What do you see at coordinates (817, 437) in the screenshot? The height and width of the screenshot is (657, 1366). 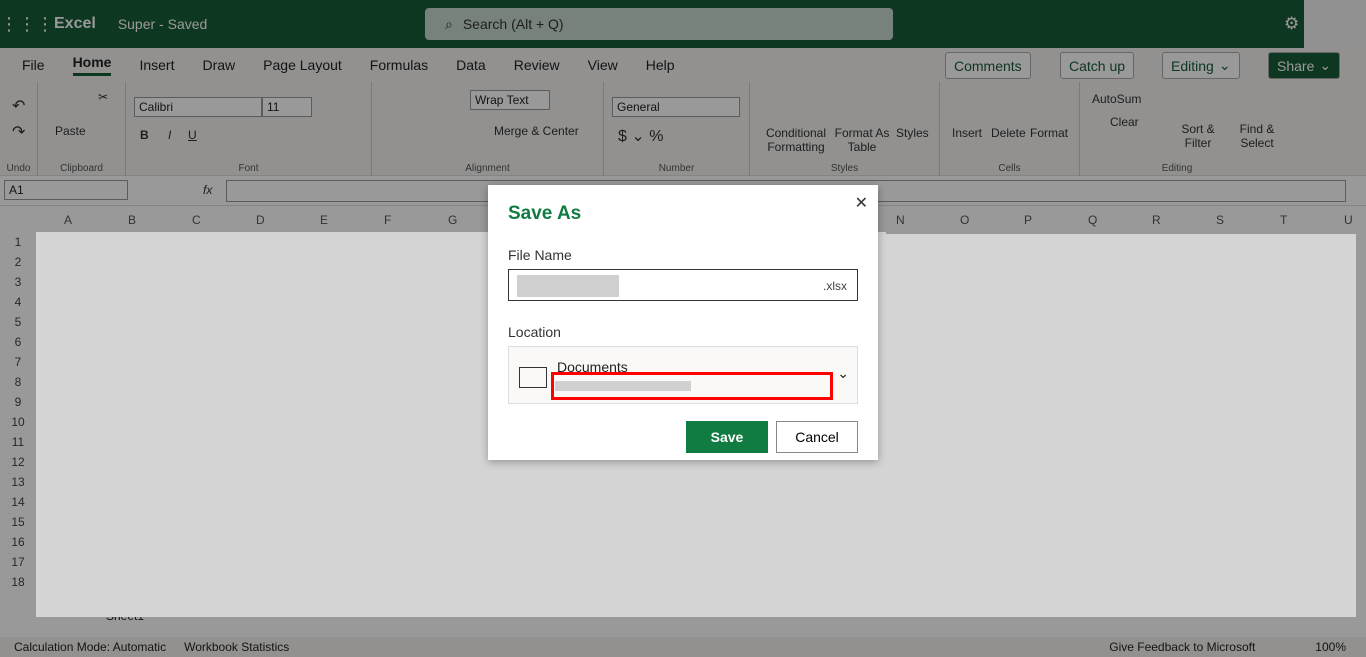 I see `cancel-button: Cancel` at bounding box center [817, 437].